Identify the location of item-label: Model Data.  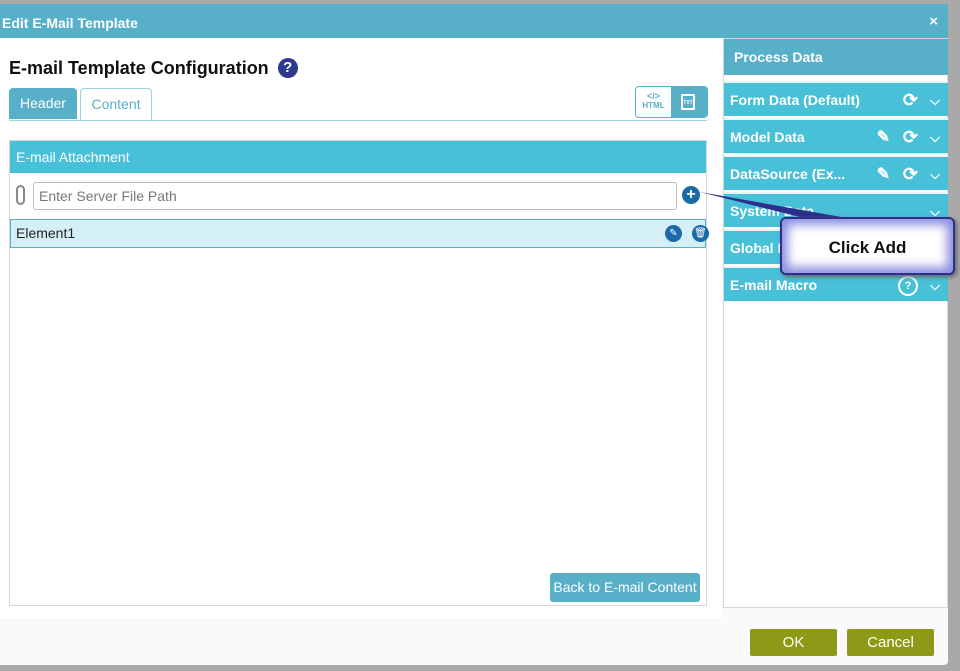
(767, 137).